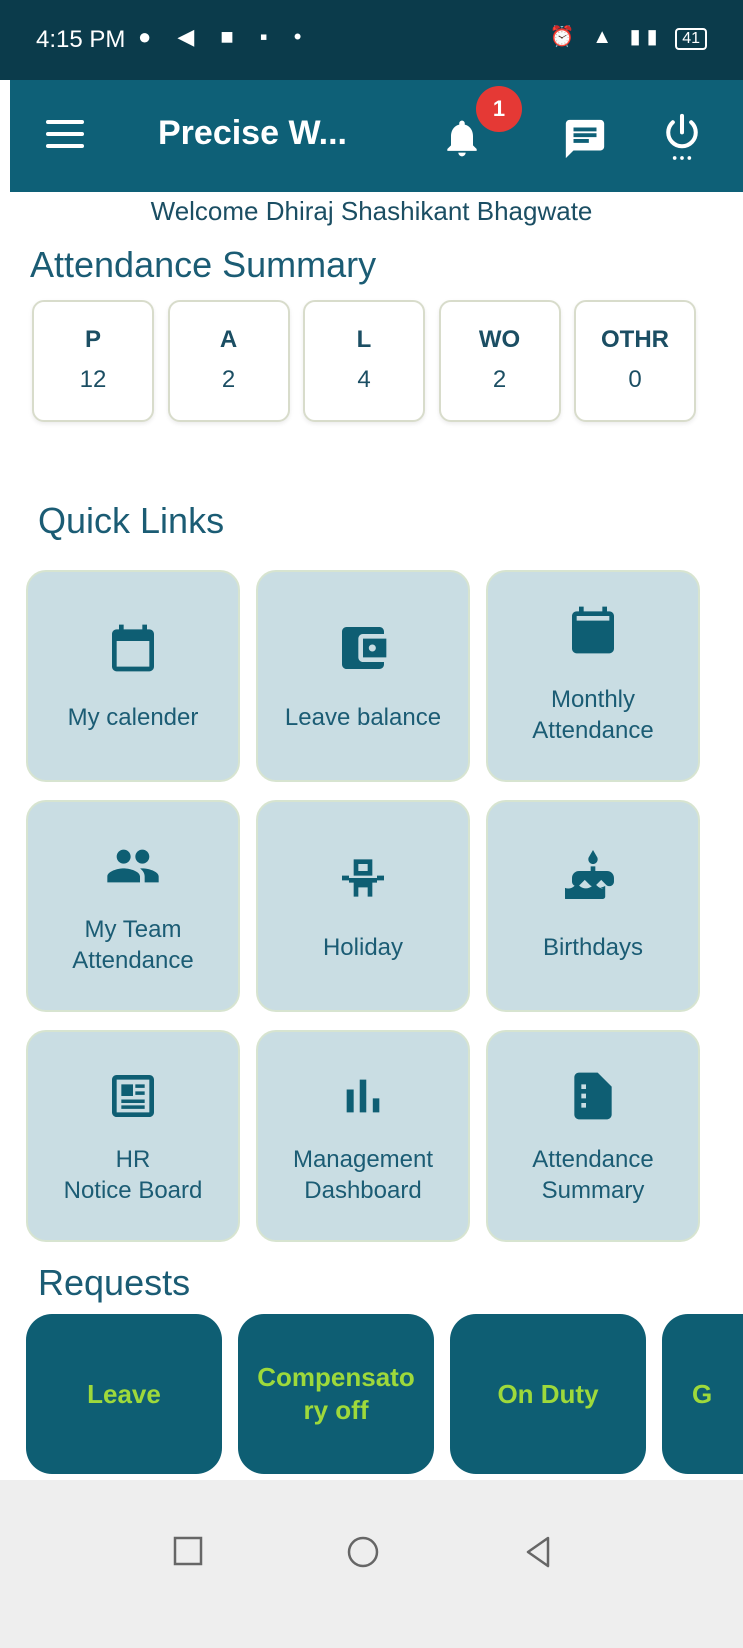 This screenshot has height=1648, width=743. What do you see at coordinates (635, 379) in the screenshot?
I see `card-value: 0` at bounding box center [635, 379].